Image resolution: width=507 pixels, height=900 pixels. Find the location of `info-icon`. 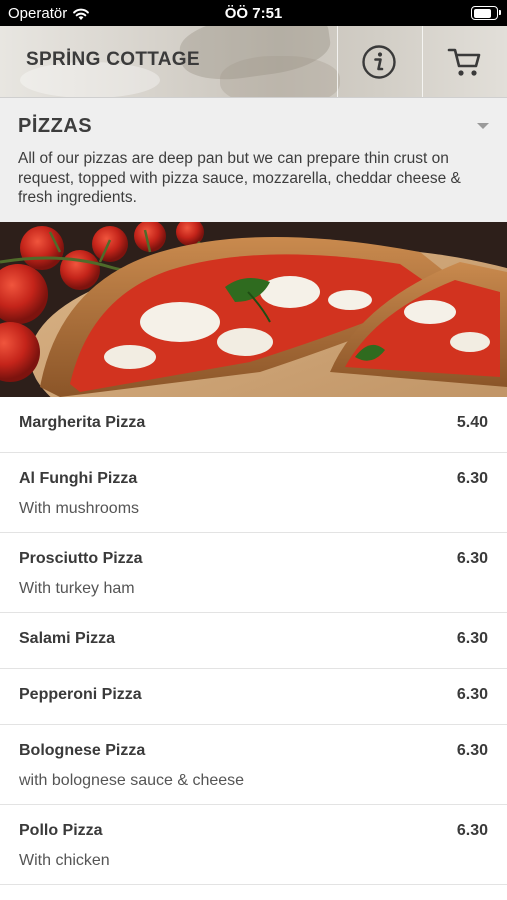

info-icon is located at coordinates (379, 62).